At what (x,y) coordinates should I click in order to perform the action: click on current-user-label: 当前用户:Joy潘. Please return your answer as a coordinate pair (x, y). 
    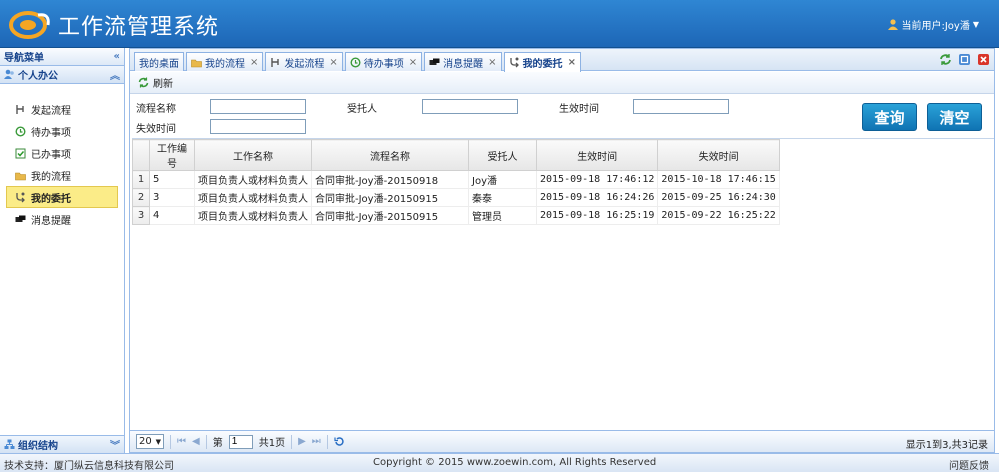
    Looking at the image, I should click on (935, 26).